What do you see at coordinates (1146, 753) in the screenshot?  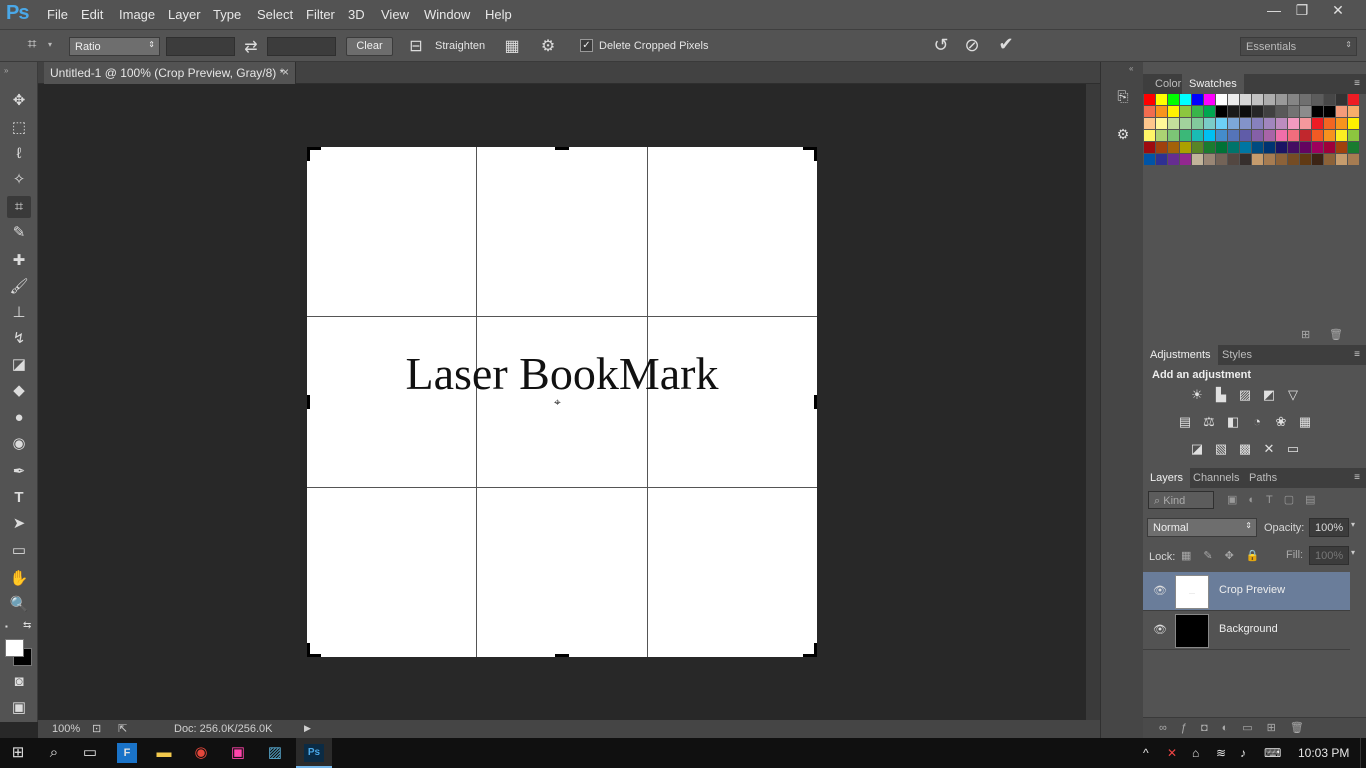 I see `tray-chevron-icon: ^` at bounding box center [1146, 753].